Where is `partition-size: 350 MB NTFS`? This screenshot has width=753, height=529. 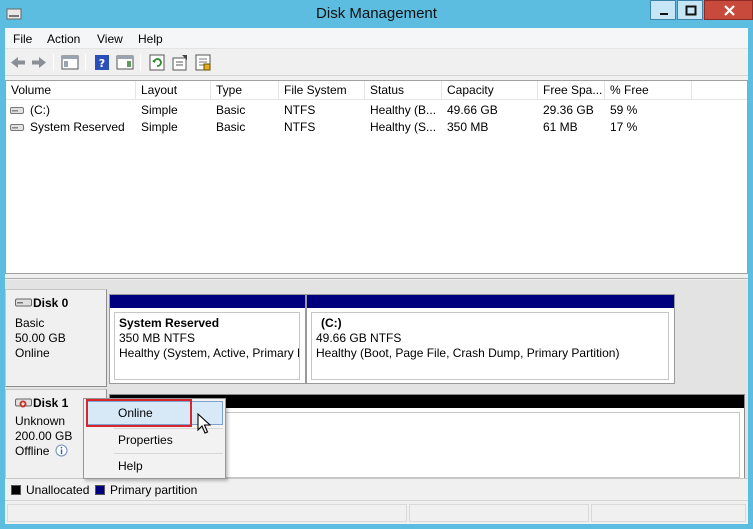 partition-size: 350 MB NTFS is located at coordinates (157, 338).